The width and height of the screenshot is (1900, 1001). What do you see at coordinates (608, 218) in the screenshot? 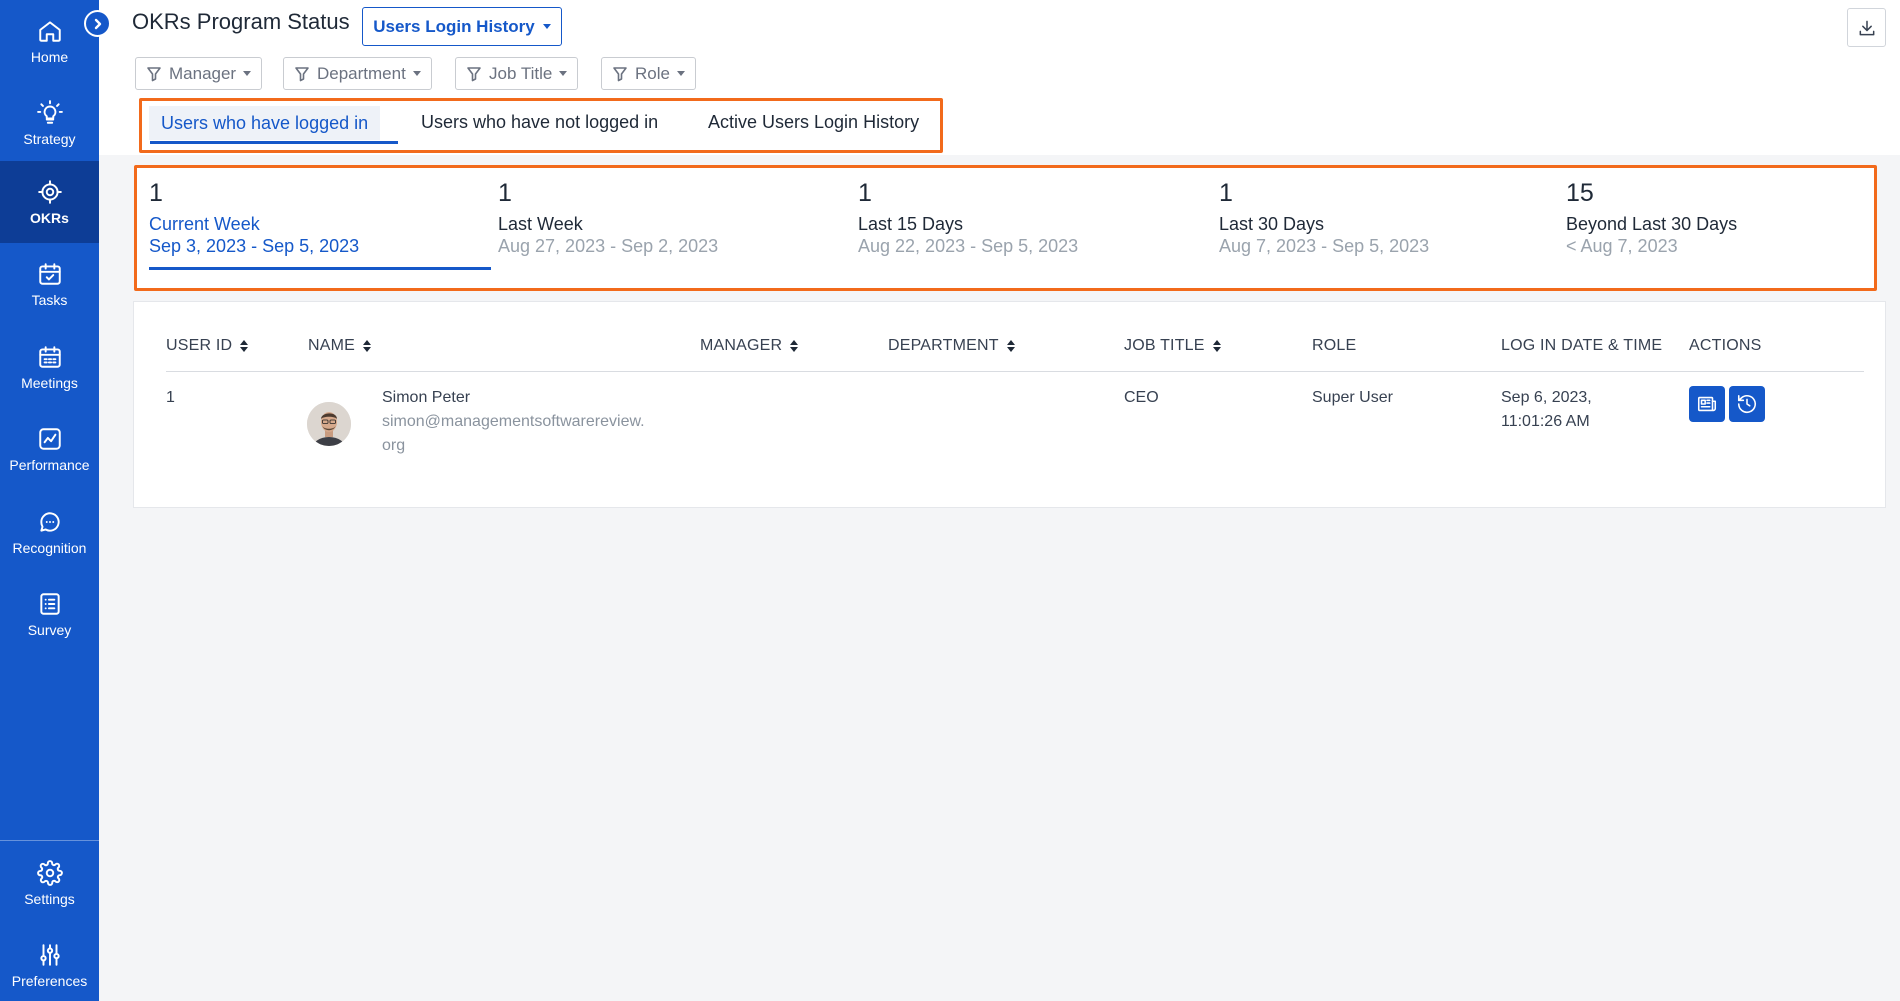
I see `stat-last-week: 1 Last Week Aug 27, 2023 - Sep 2, 2023` at bounding box center [608, 218].